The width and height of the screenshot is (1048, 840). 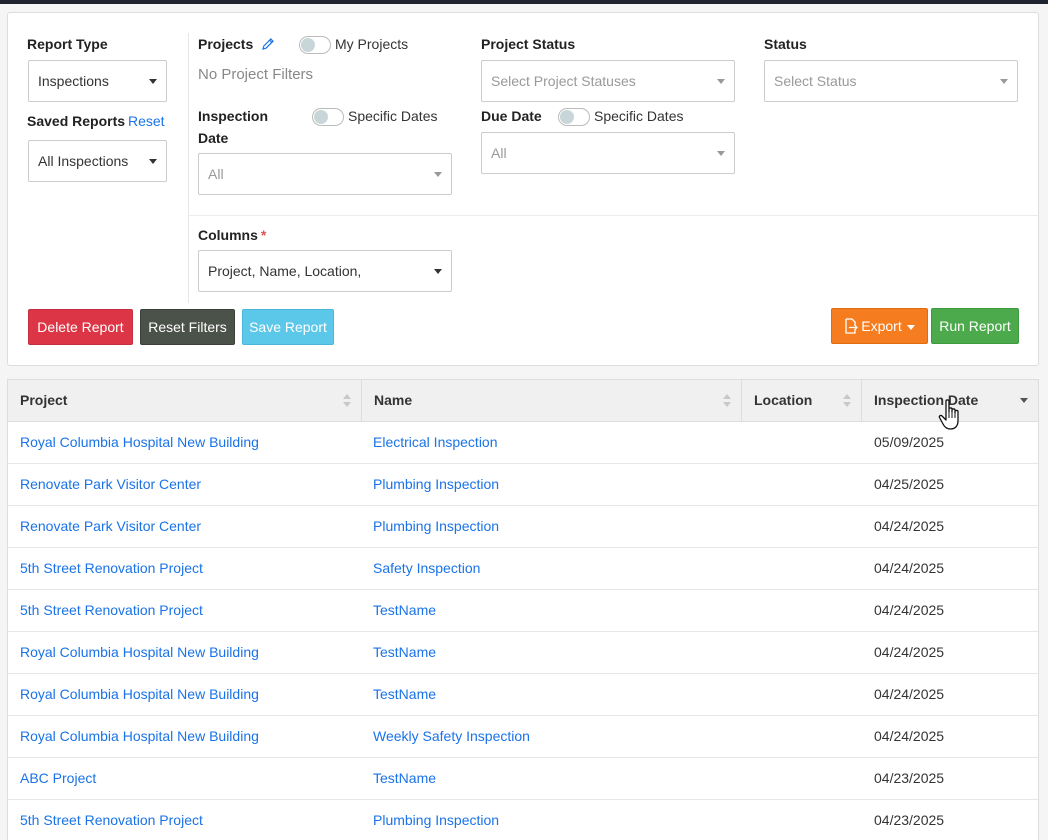 What do you see at coordinates (213, 138) in the screenshot?
I see `inspection-date-label-line2: Date` at bounding box center [213, 138].